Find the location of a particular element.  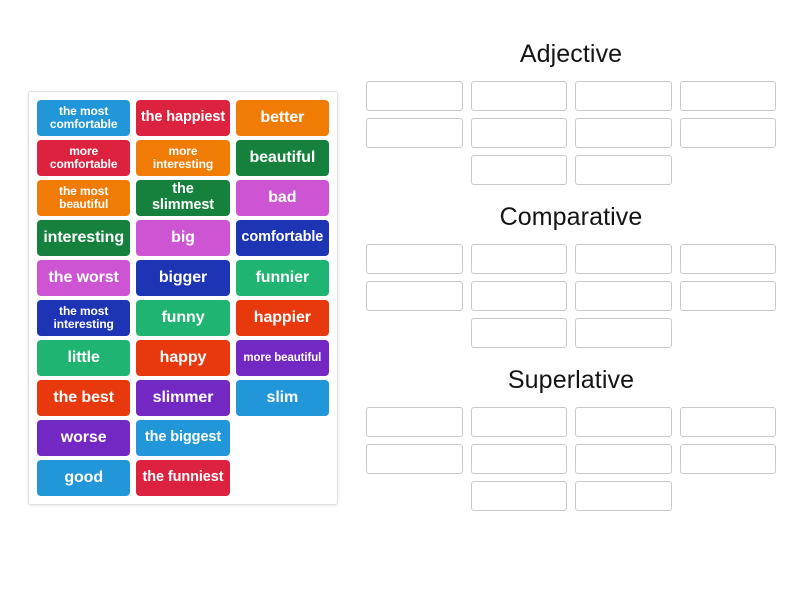

word-tile-slot: funnier is located at coordinates (282, 278).